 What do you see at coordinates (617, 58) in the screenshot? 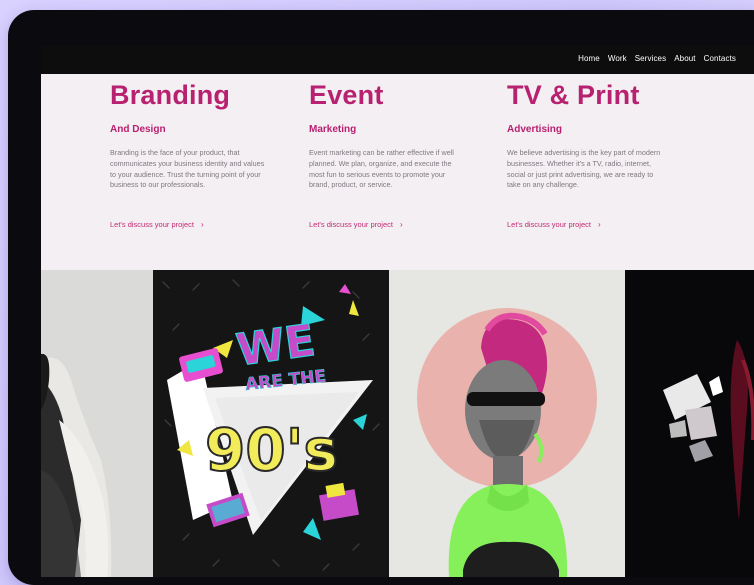
I see `nav-work: Work` at bounding box center [617, 58].